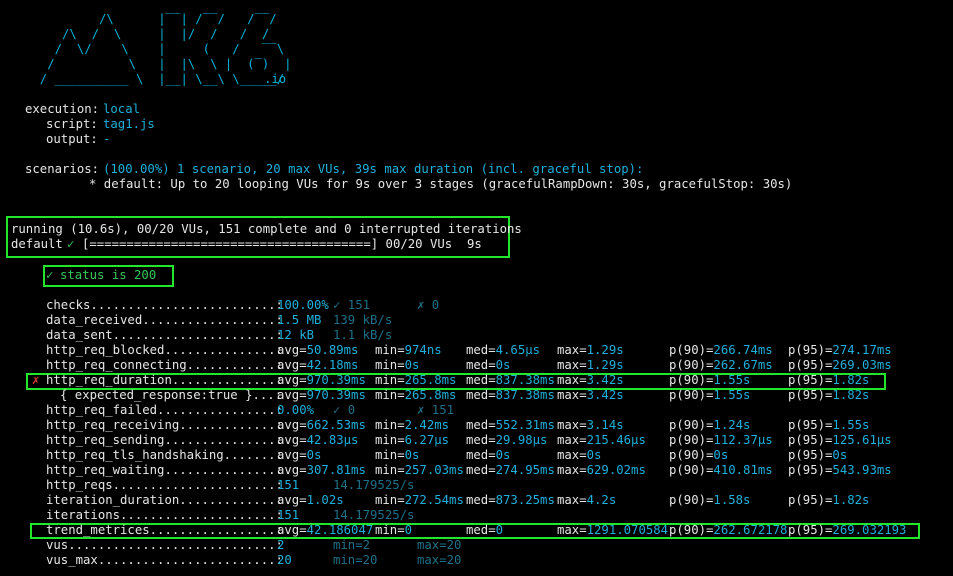 This screenshot has width=953, height=576. I want to click on scenarios-label: scenarios:, so click(62, 169).